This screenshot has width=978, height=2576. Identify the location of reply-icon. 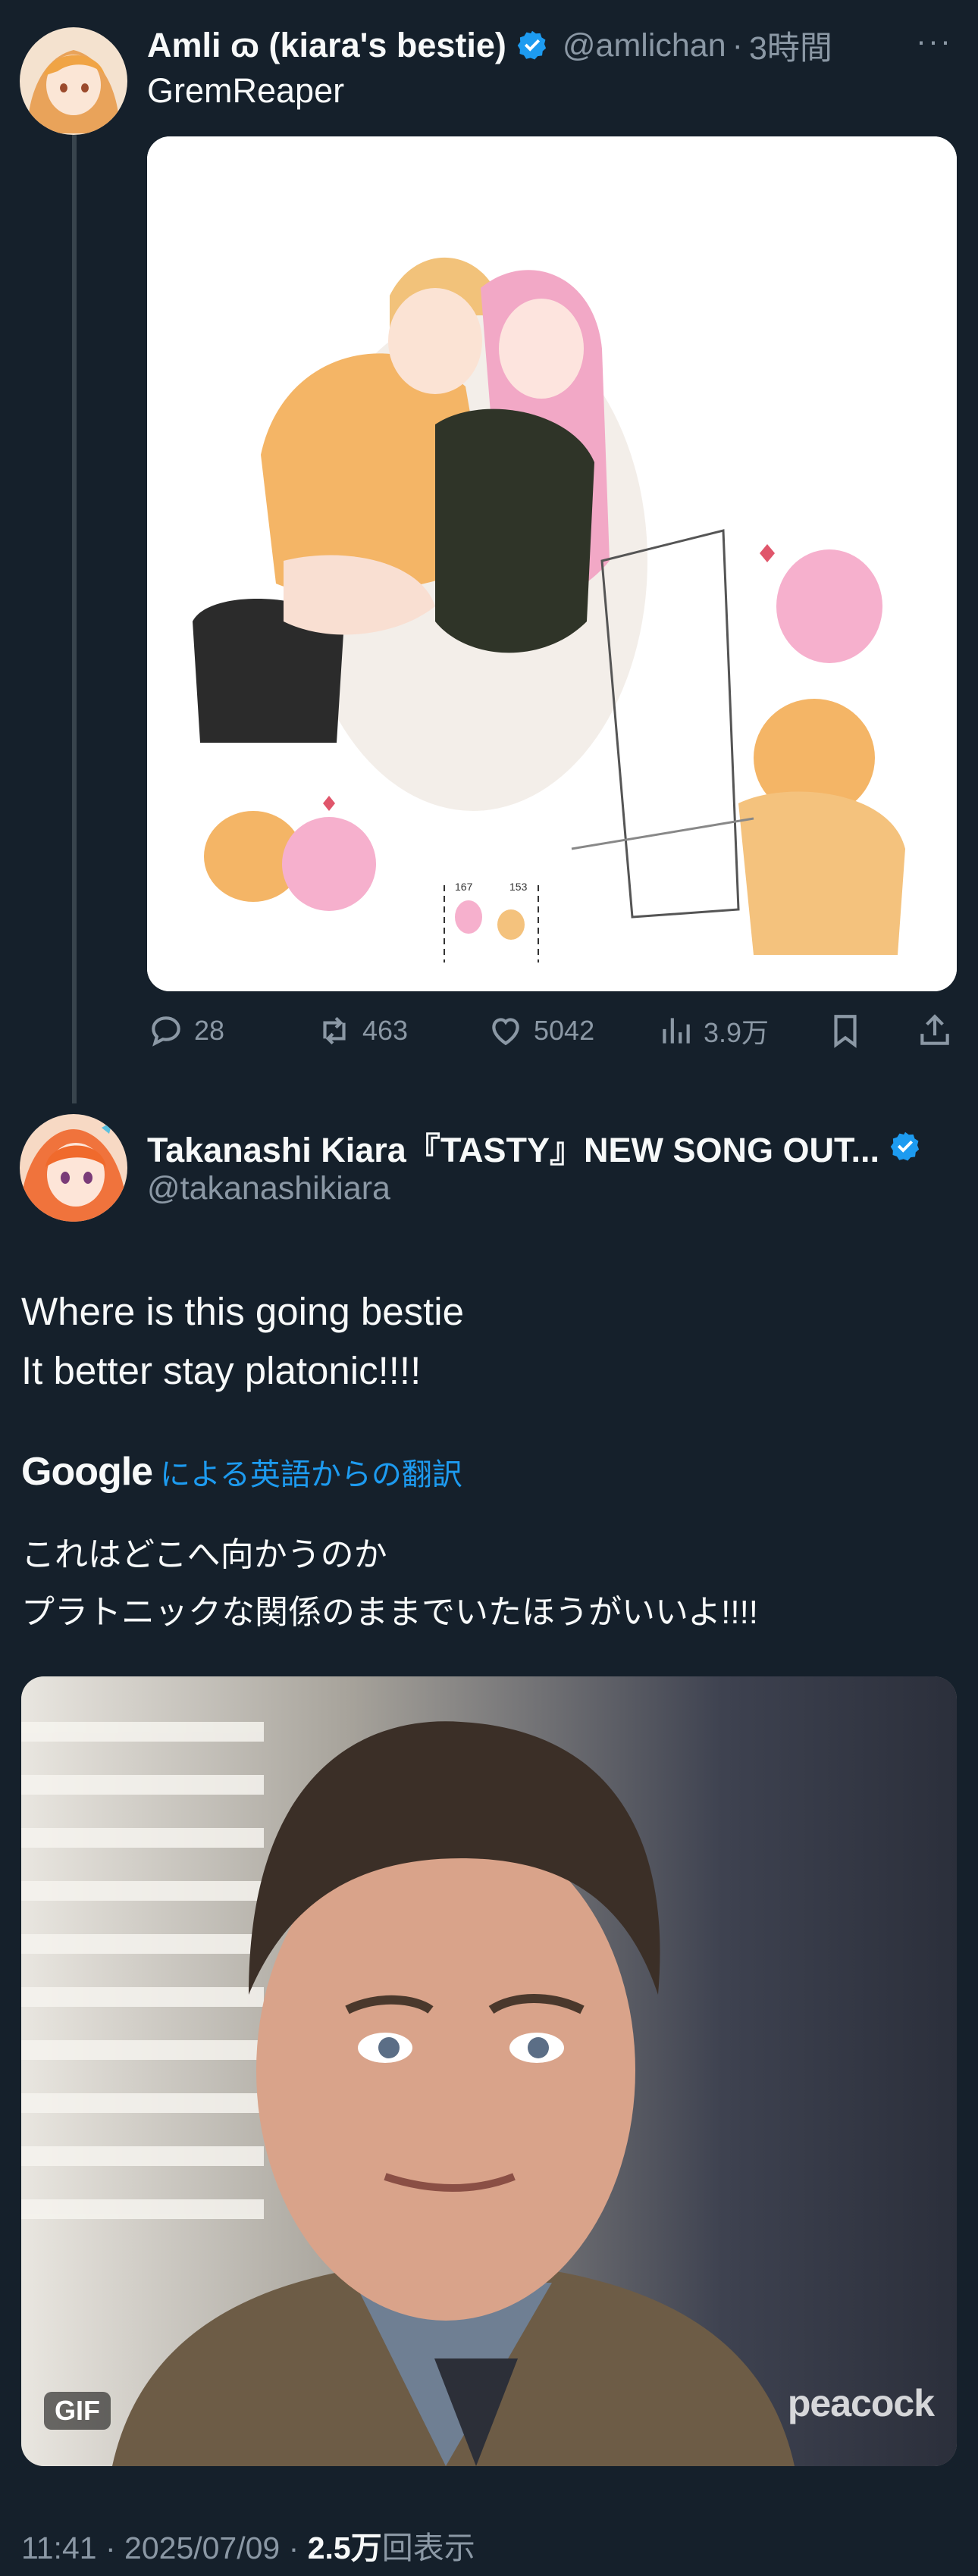
(166, 1031).